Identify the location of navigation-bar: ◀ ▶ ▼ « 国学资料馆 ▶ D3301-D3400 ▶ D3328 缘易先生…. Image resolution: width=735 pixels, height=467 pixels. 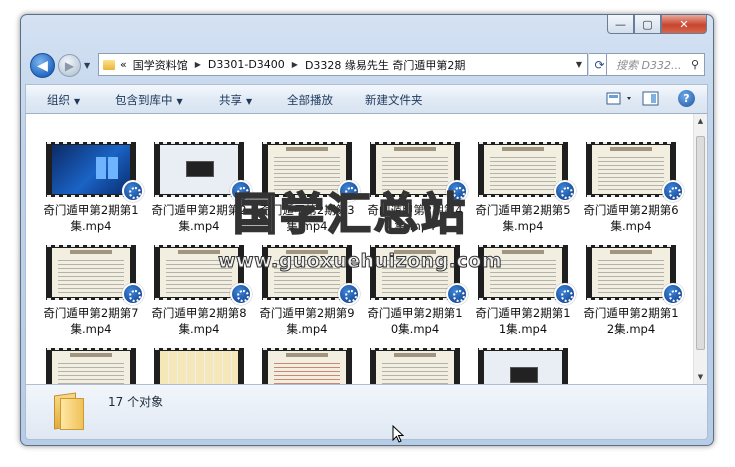
(367, 60).